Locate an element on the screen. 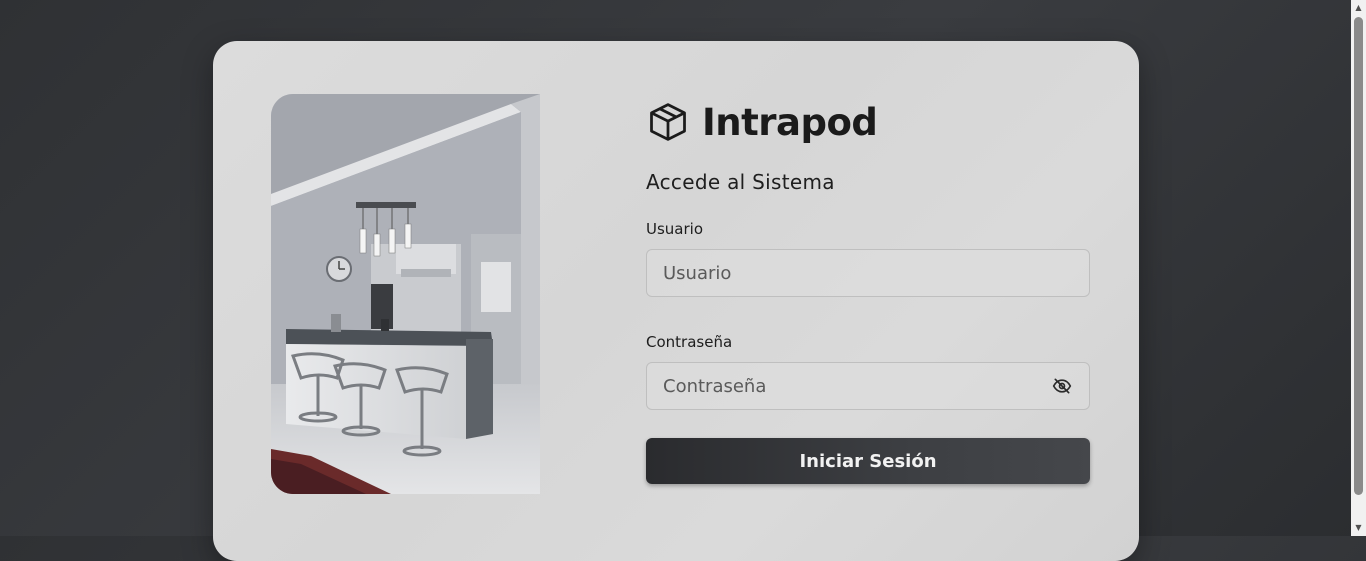  vertical-scrollbar: ▲ ▼ is located at coordinates (1358, 268).